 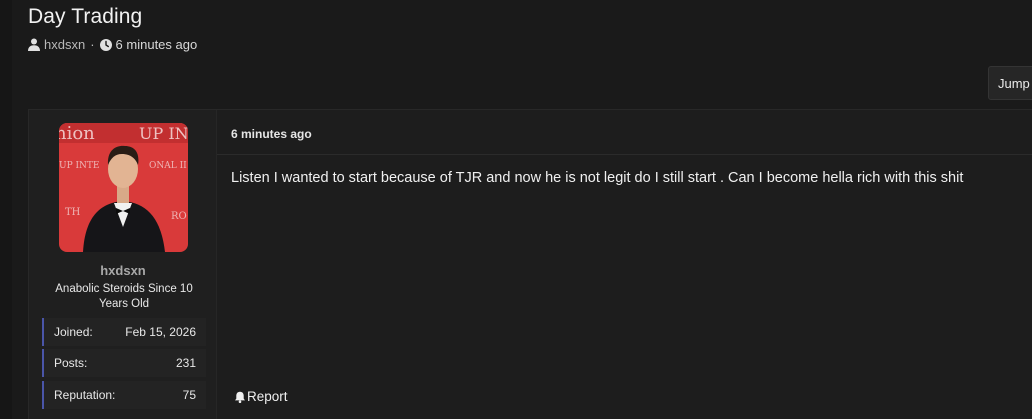 I want to click on thread-timestamp: 6 minutes ago, so click(x=156, y=44).